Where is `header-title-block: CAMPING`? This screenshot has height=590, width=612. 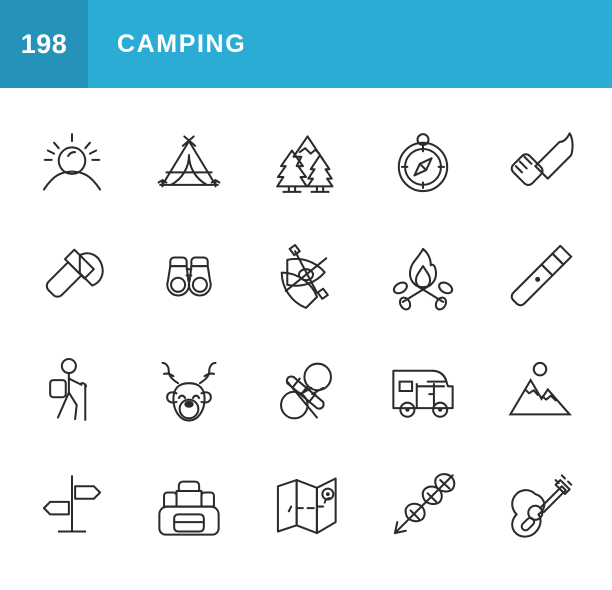
header-title-block: CAMPING is located at coordinates (350, 44).